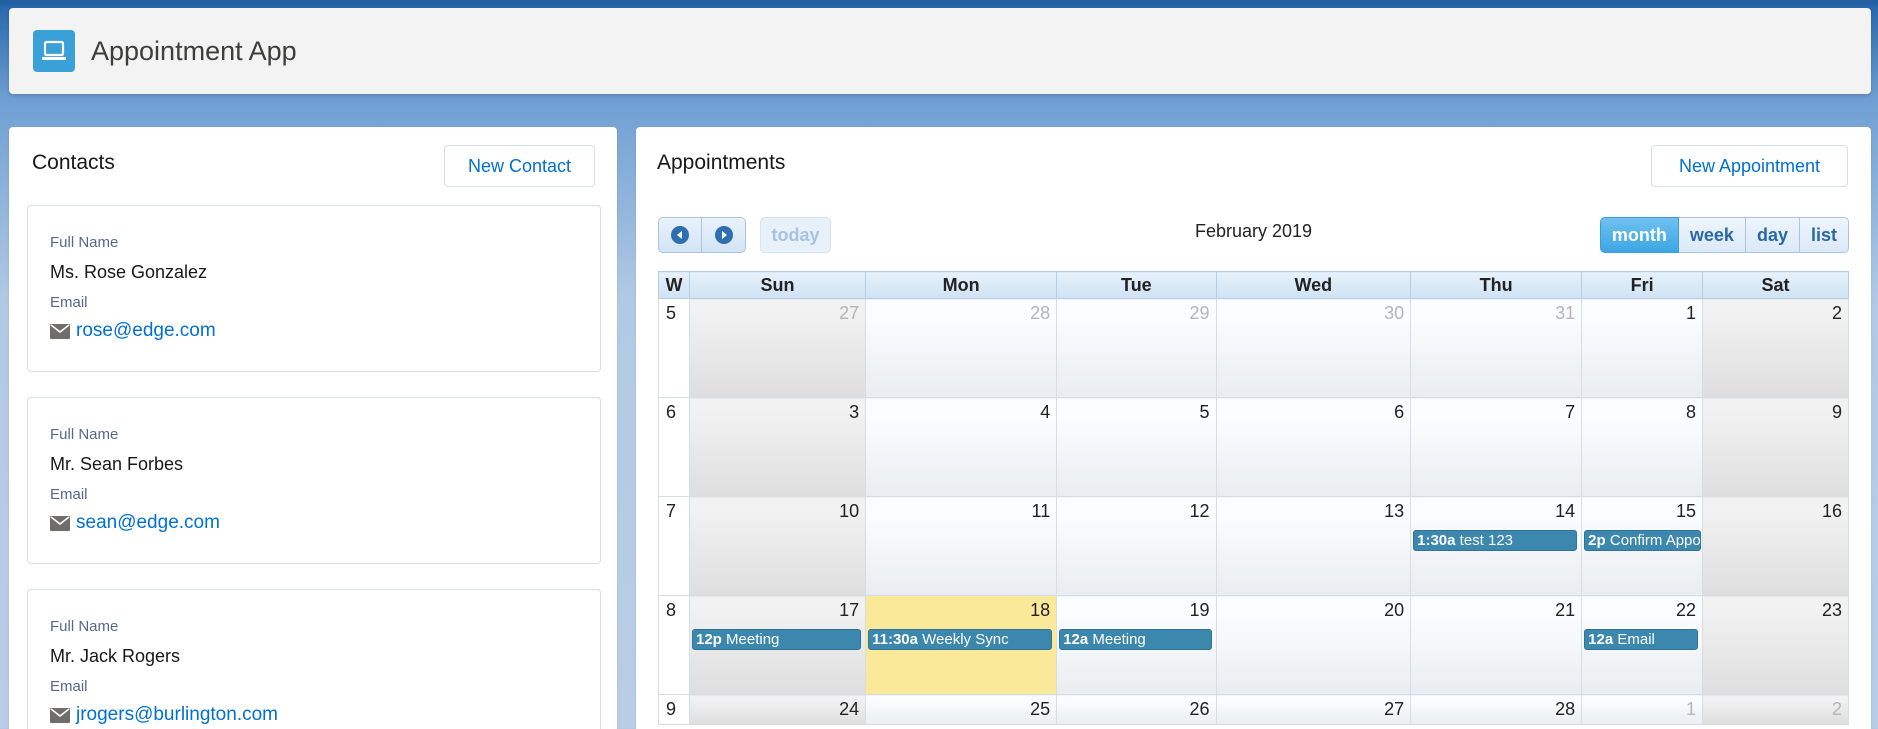 Image resolution: width=1878 pixels, height=729 pixels. I want to click on day-cell: 23, so click(1775, 645).